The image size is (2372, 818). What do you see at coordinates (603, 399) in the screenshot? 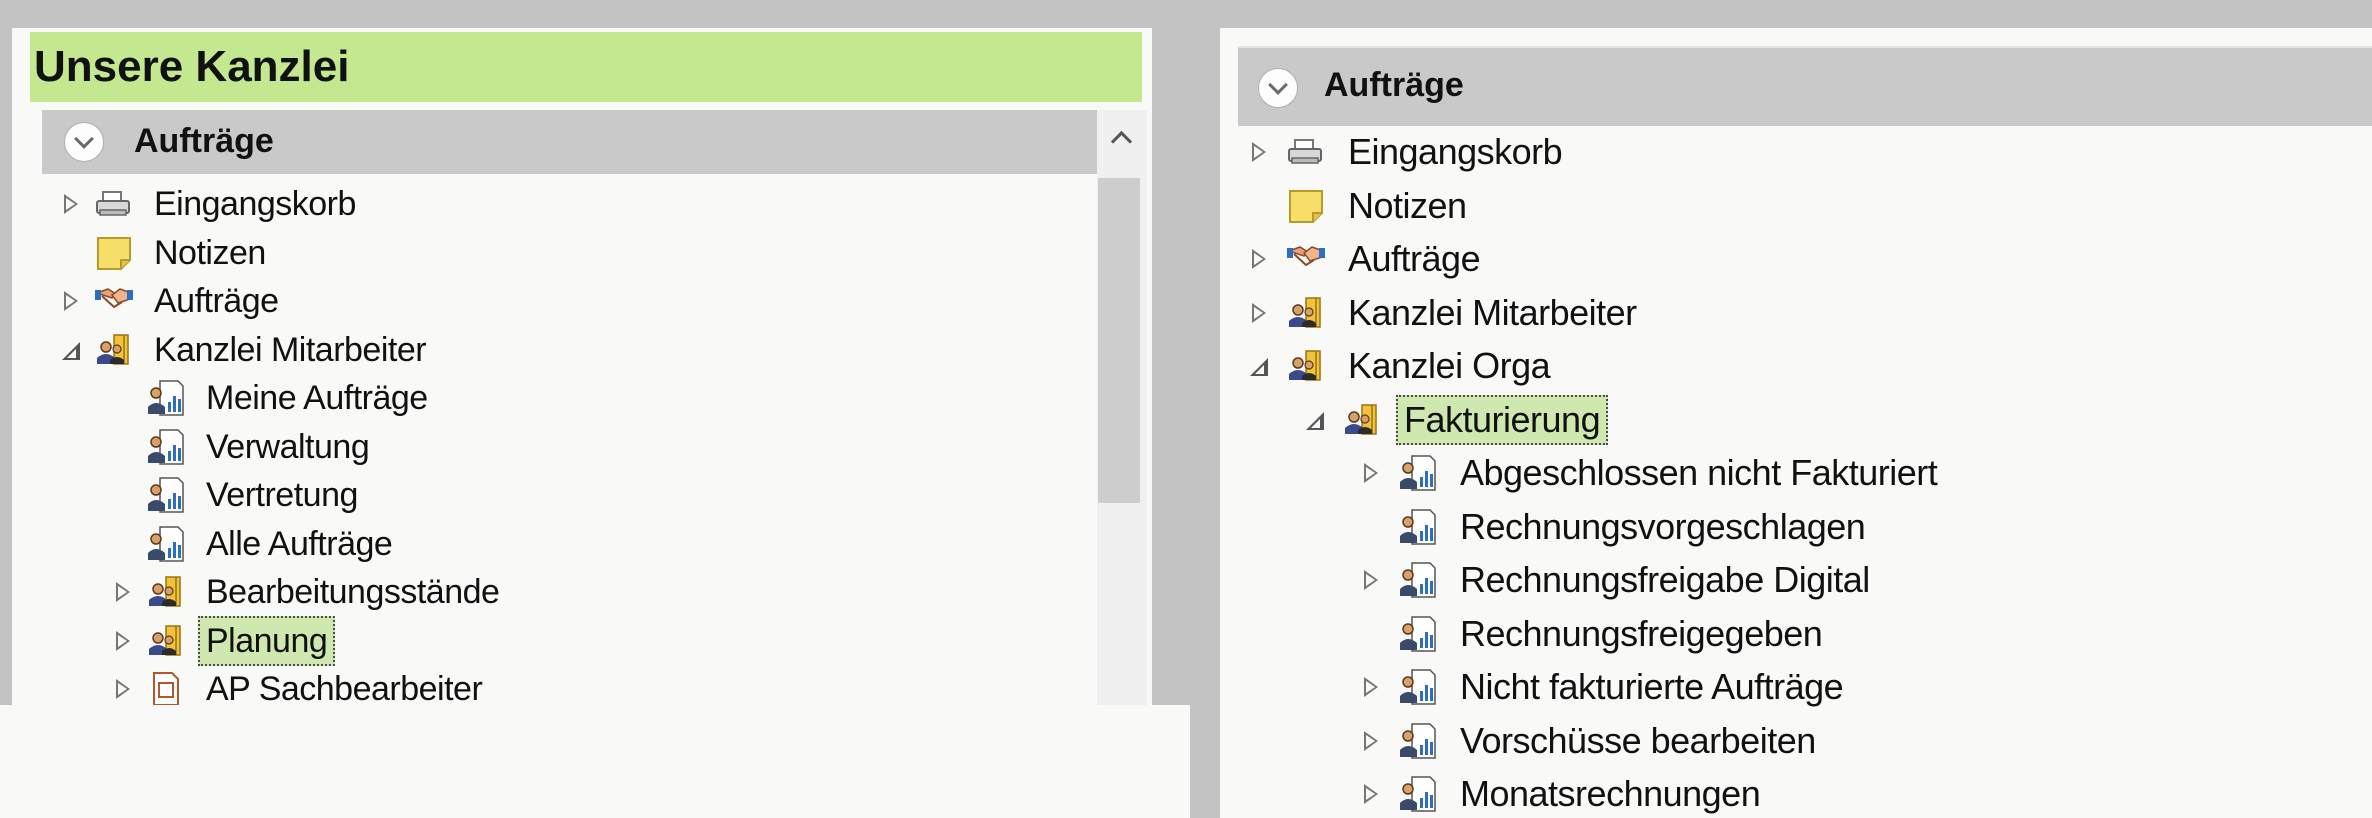
I see `tree-item: Meine Aufträge` at bounding box center [603, 399].